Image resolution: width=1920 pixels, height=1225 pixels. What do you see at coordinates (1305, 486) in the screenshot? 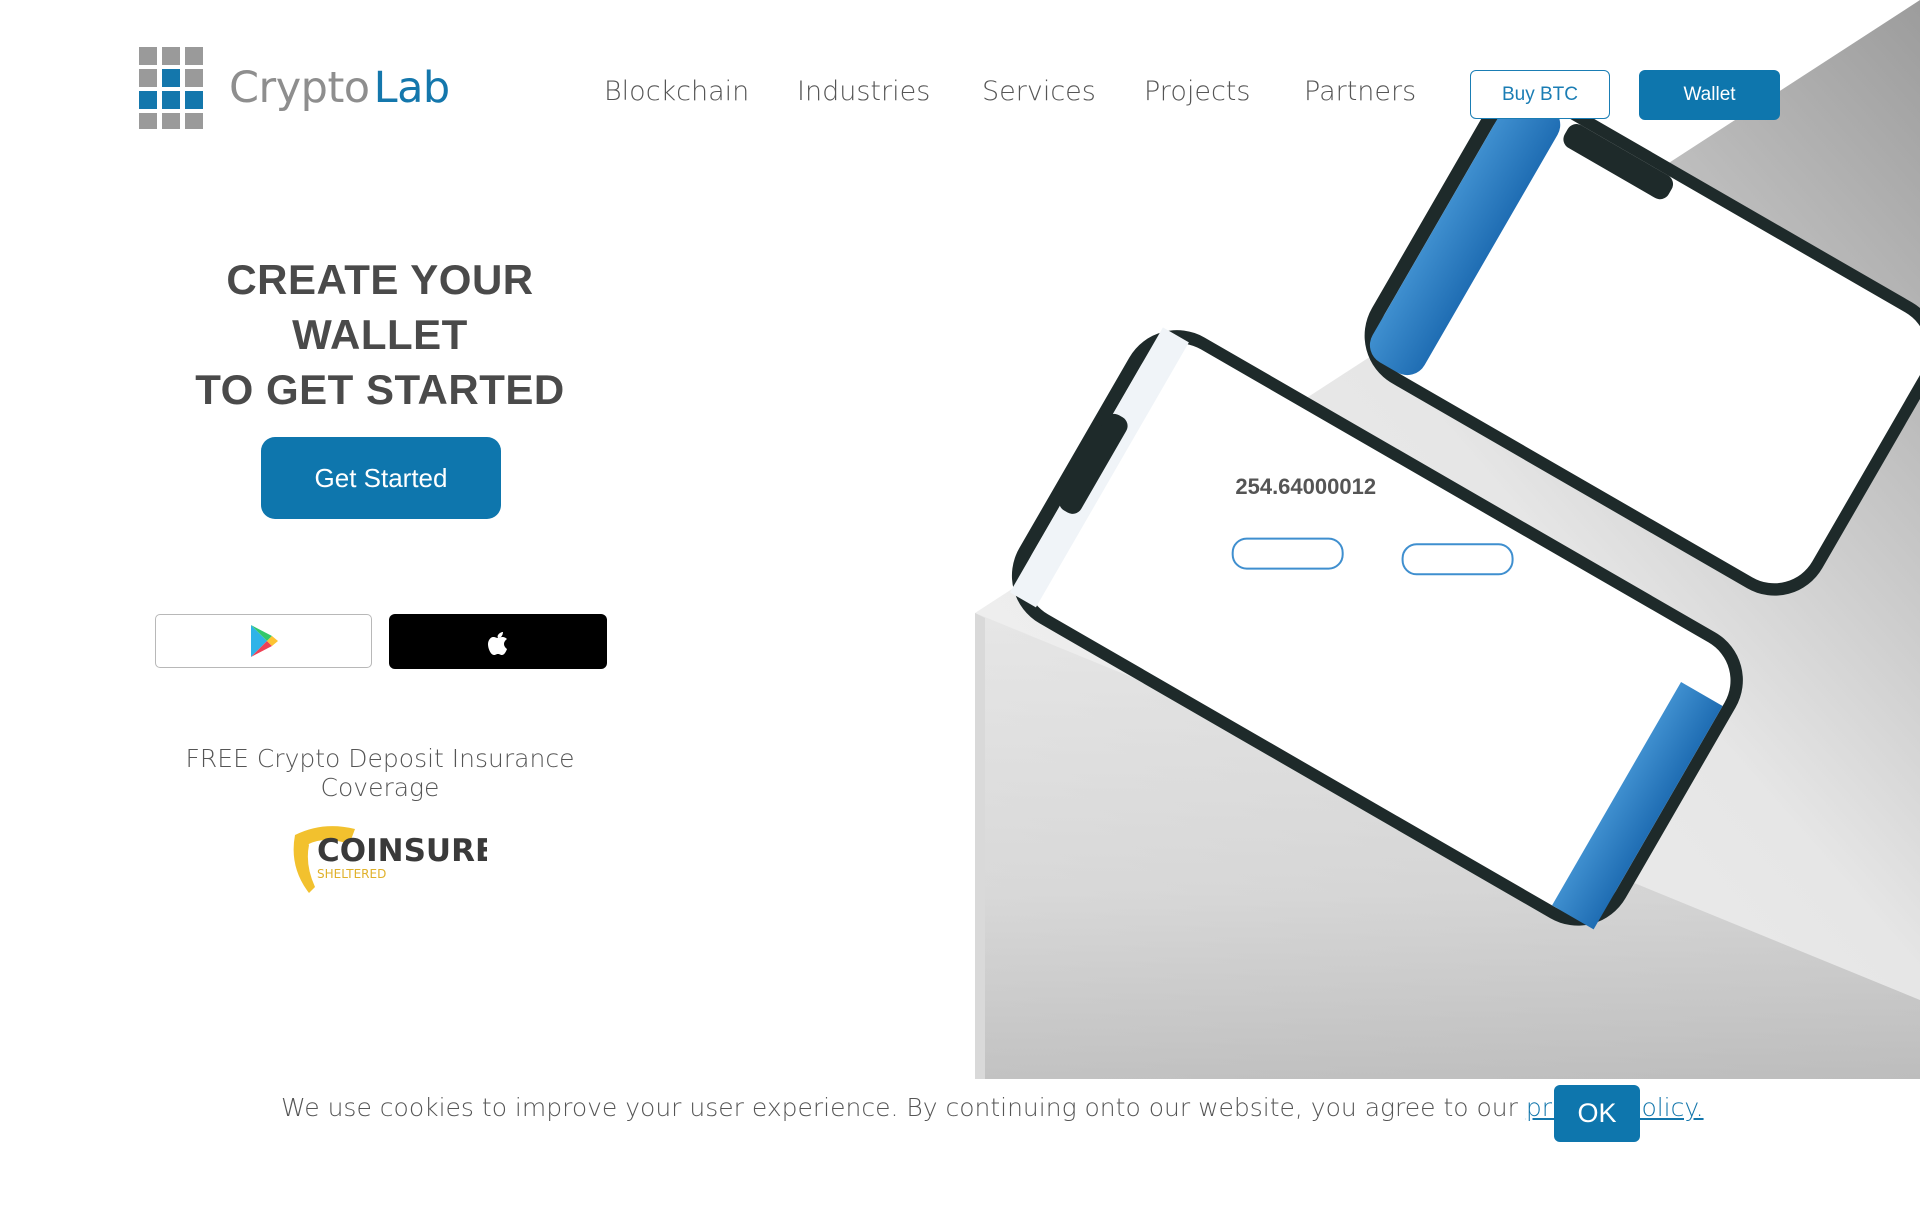
I see `front-balance: 254.64000012` at bounding box center [1305, 486].